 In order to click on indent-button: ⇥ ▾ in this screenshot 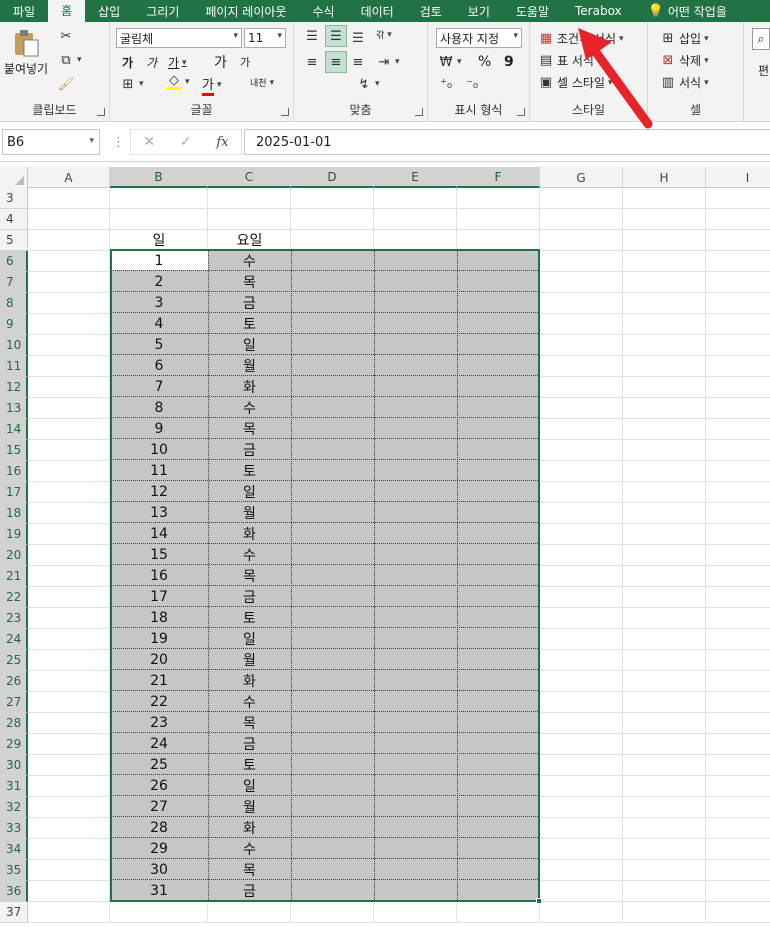, I will do `click(388, 62)`.